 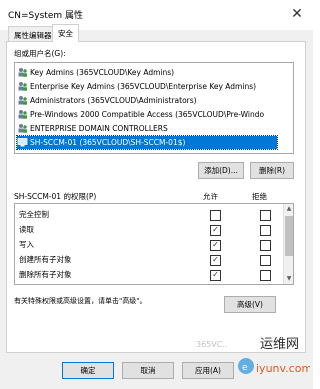 I want to click on tab-attribute-editor: 属性编辑器, so click(x=33, y=34).